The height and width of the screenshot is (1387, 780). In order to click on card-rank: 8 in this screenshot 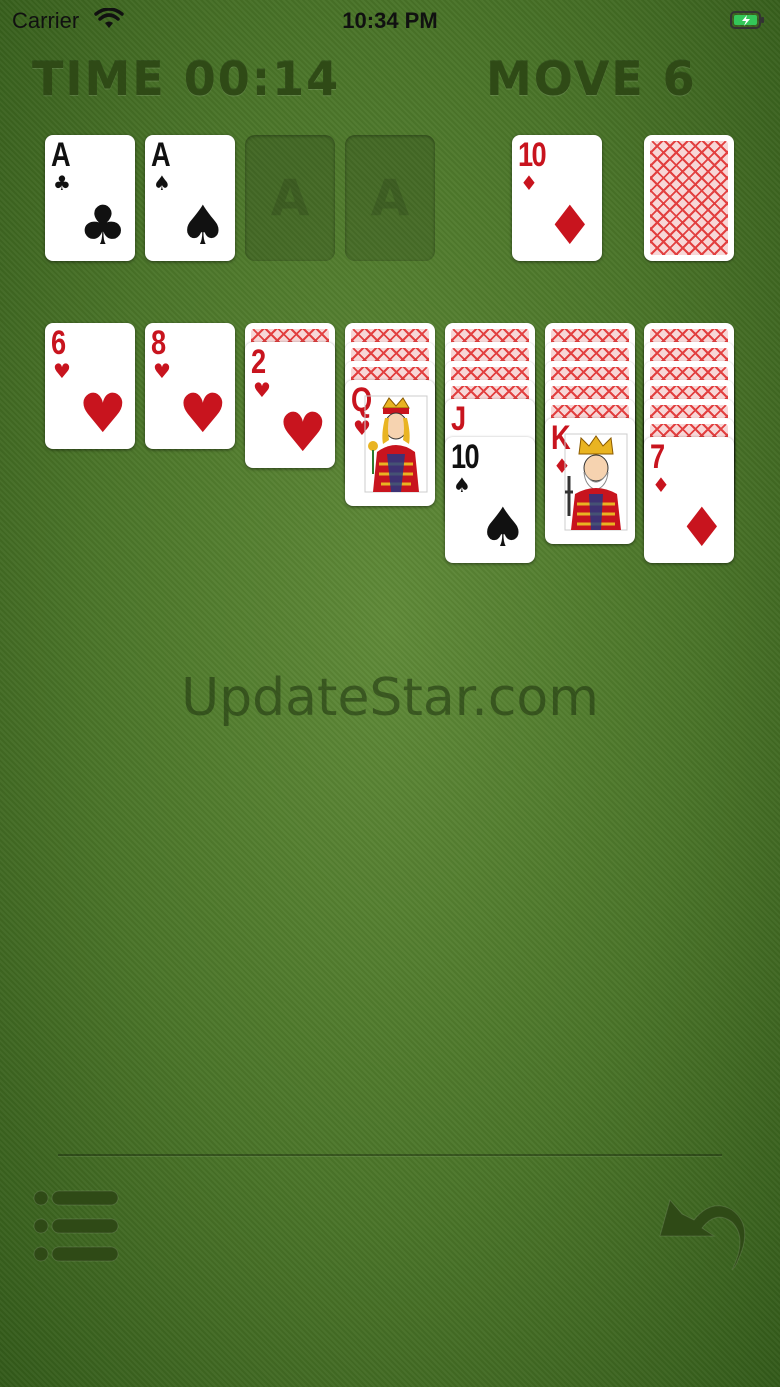, I will do `click(158, 343)`.